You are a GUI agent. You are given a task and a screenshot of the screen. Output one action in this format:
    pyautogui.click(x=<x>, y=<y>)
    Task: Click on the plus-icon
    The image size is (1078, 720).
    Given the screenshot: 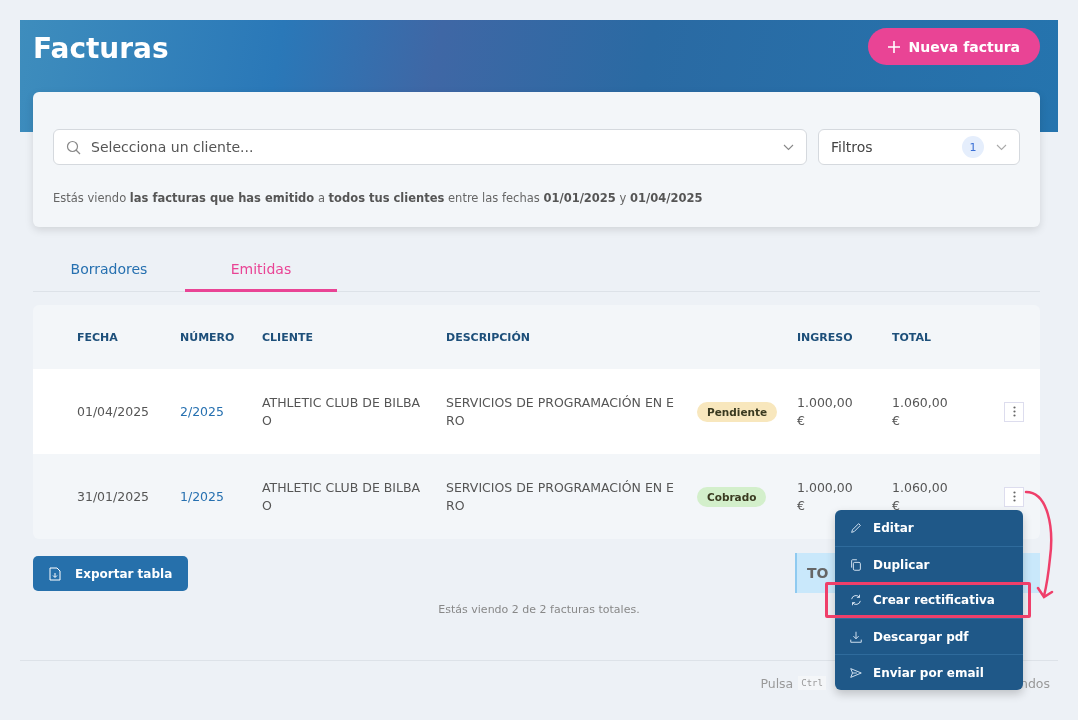 What is the action you would take?
    pyautogui.click(x=893, y=46)
    